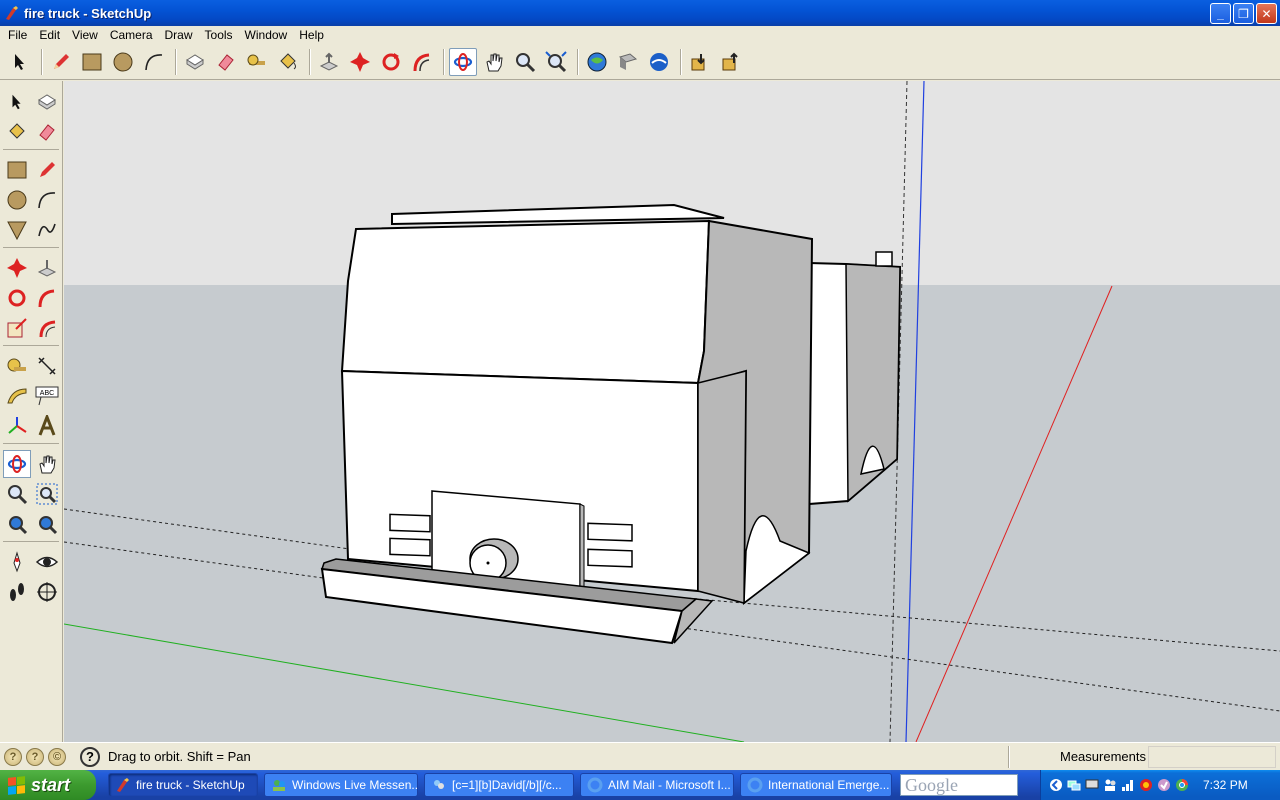 The image size is (1280, 800). I want to click on push-pull-button, so click(329, 62).